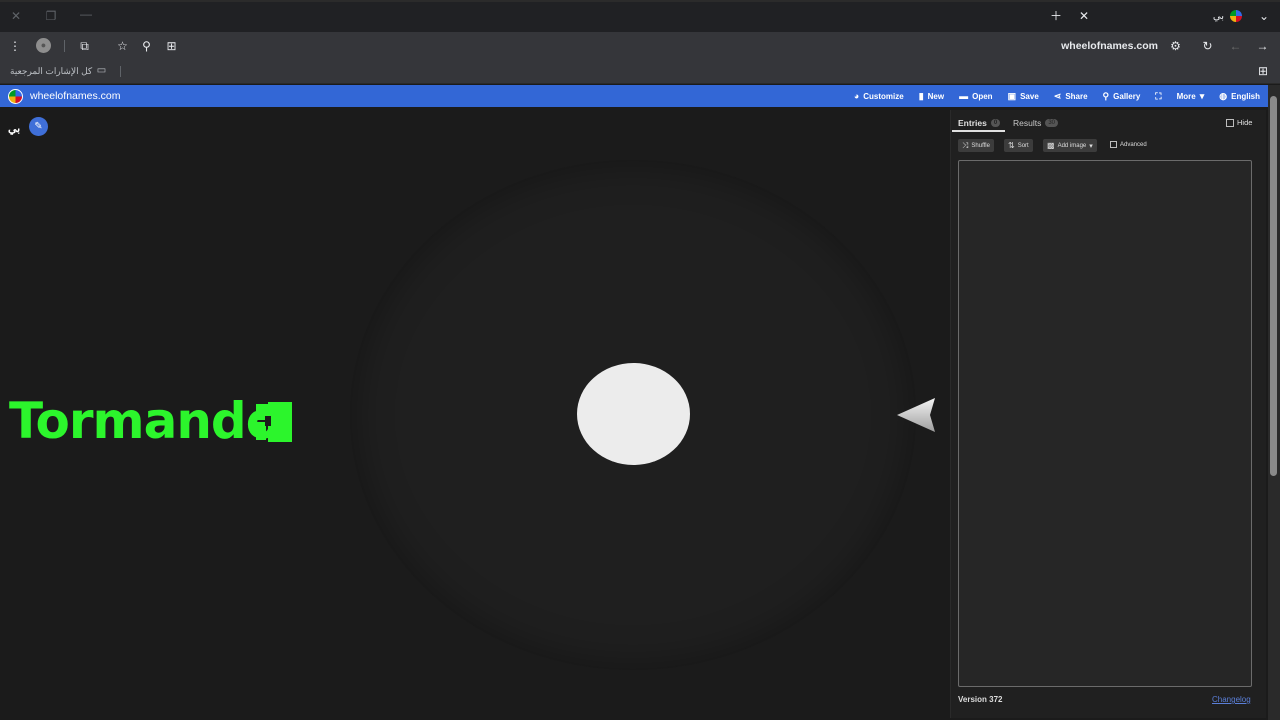 The image size is (1280, 720). I want to click on changelog-link: Changelog, so click(1231, 699).